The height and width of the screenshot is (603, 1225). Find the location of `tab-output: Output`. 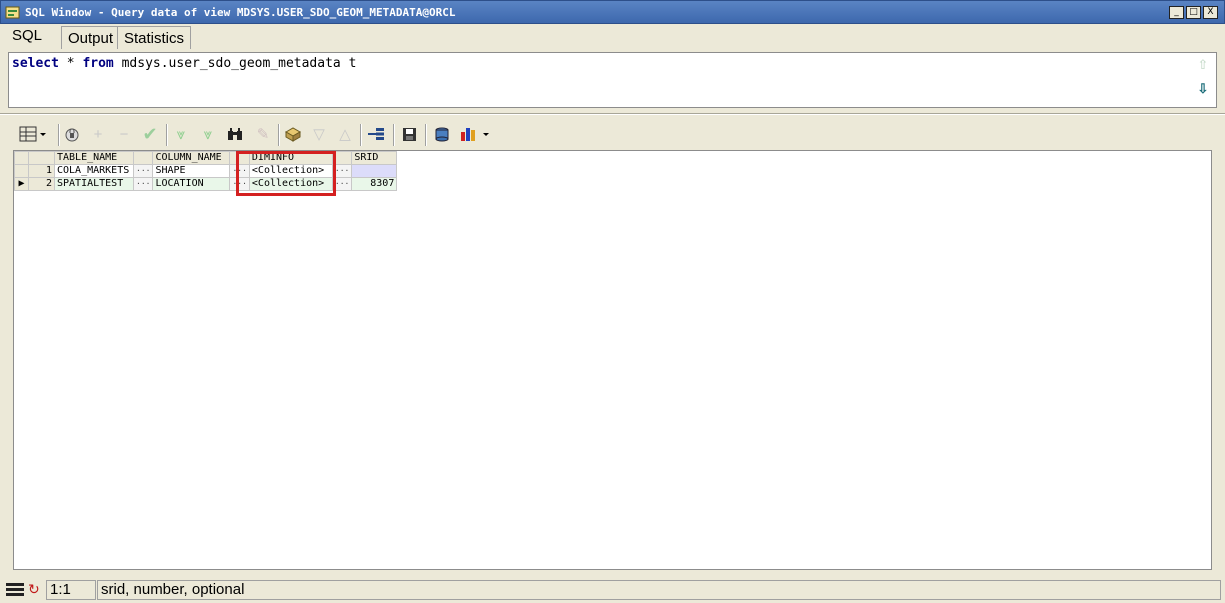

tab-output: Output is located at coordinates (91, 37).